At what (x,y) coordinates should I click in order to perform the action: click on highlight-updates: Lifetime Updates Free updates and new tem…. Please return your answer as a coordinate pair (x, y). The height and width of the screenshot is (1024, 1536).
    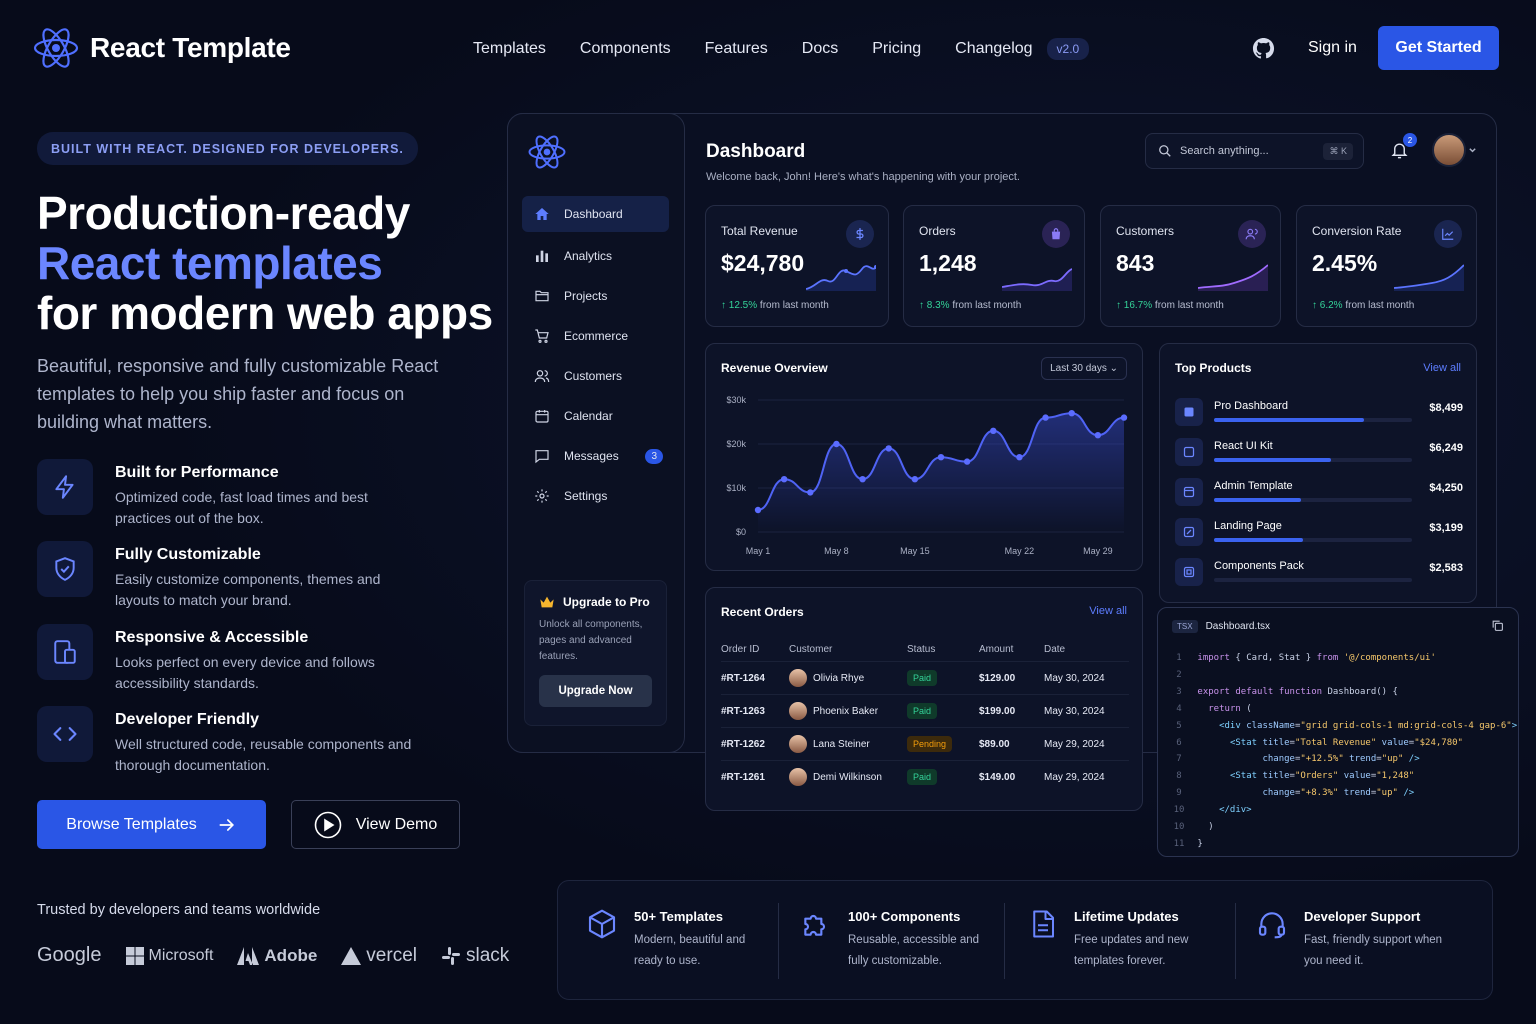
    Looking at the image, I should click on (1121, 939).